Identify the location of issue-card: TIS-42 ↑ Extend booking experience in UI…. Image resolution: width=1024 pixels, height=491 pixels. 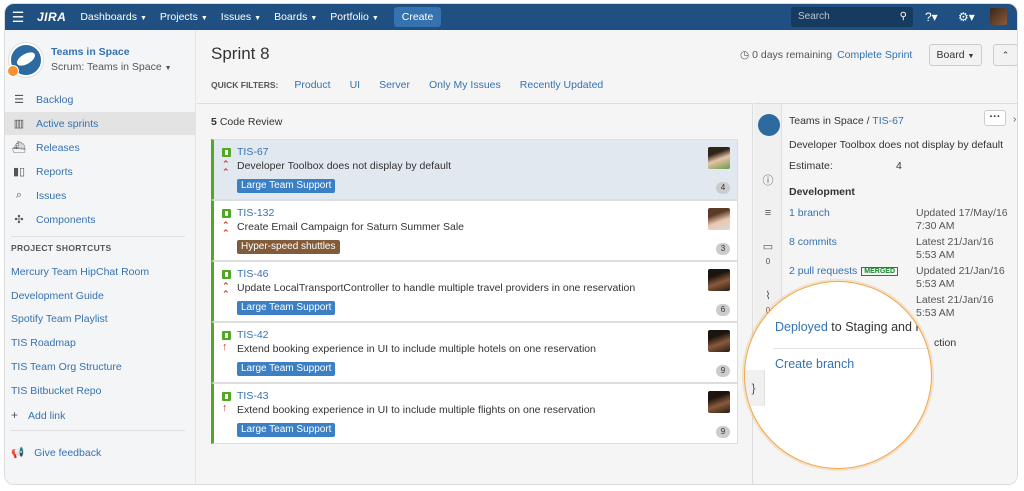
(474, 352).